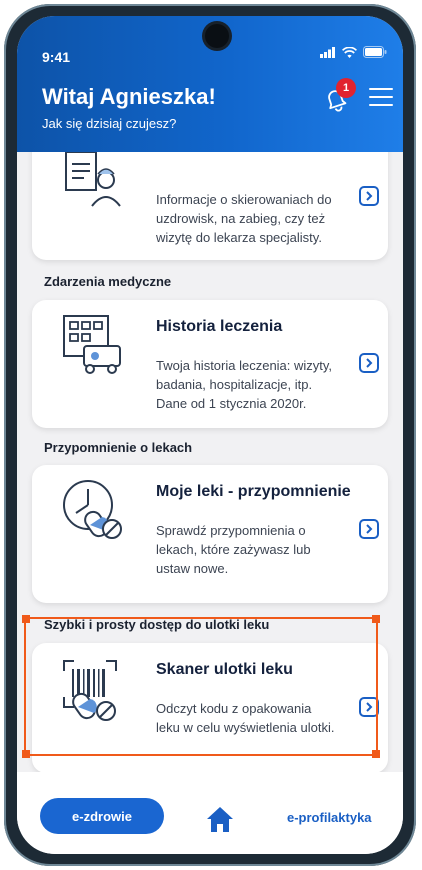  What do you see at coordinates (220, 819) in the screenshot?
I see `home-icon` at bounding box center [220, 819].